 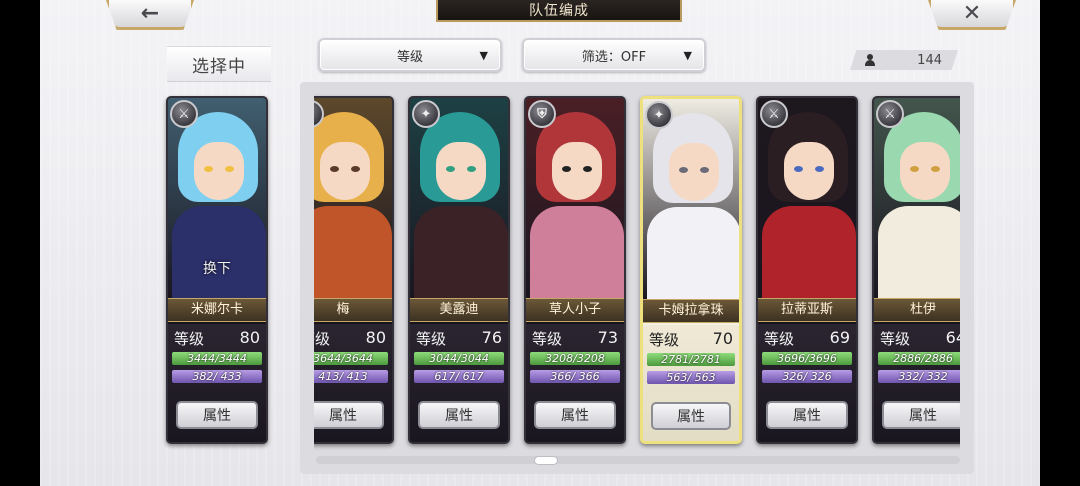 What do you see at coordinates (952, 337) in the screenshot?
I see `level-value: 64` at bounding box center [952, 337].